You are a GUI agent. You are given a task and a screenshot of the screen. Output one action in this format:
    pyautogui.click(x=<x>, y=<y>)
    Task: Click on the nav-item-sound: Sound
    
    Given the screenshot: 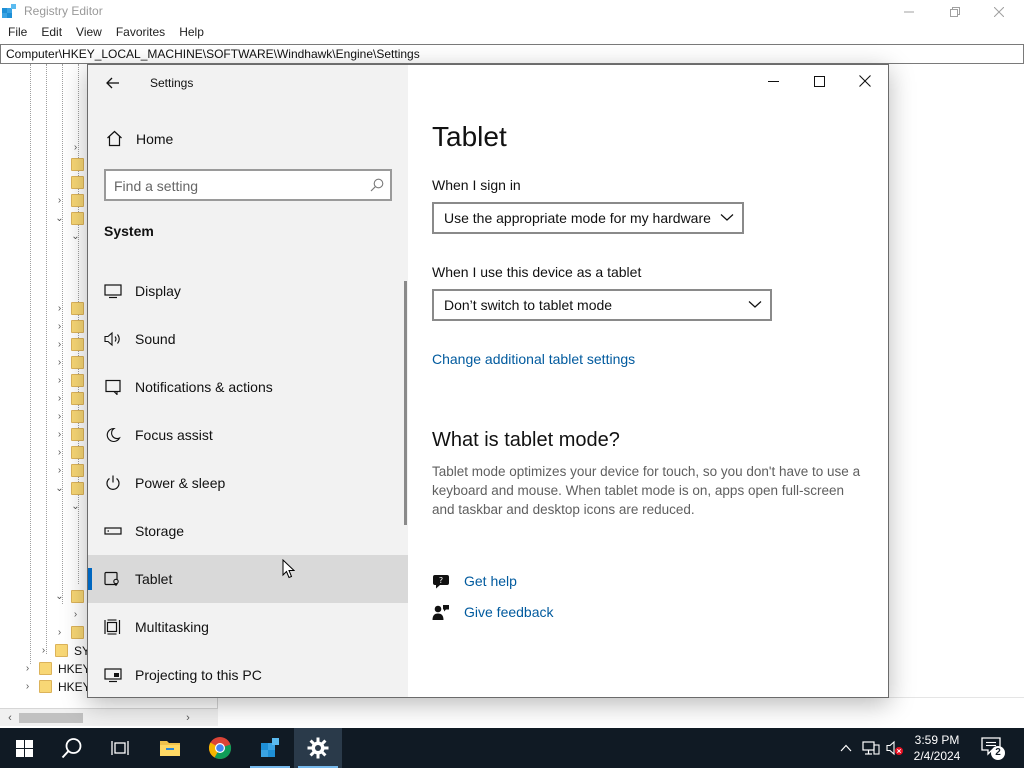 What is the action you would take?
    pyautogui.click(x=248, y=339)
    